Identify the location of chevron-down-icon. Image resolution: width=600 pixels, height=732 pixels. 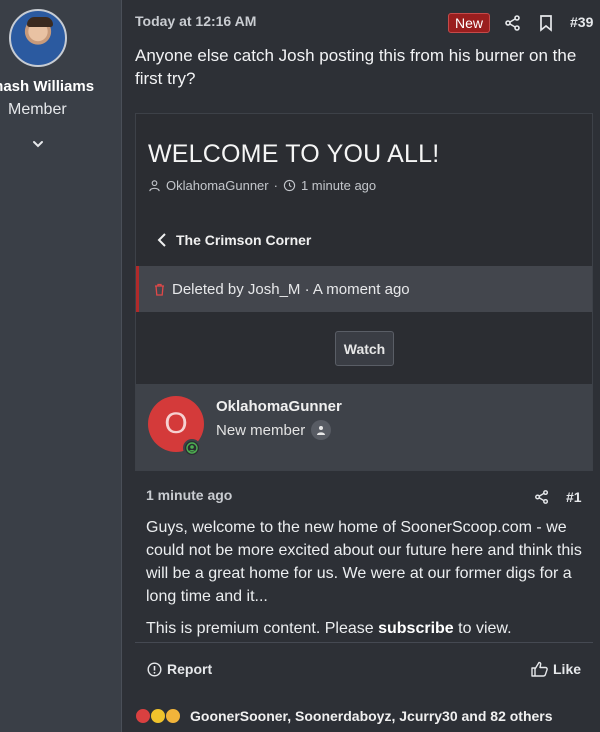
(38, 144).